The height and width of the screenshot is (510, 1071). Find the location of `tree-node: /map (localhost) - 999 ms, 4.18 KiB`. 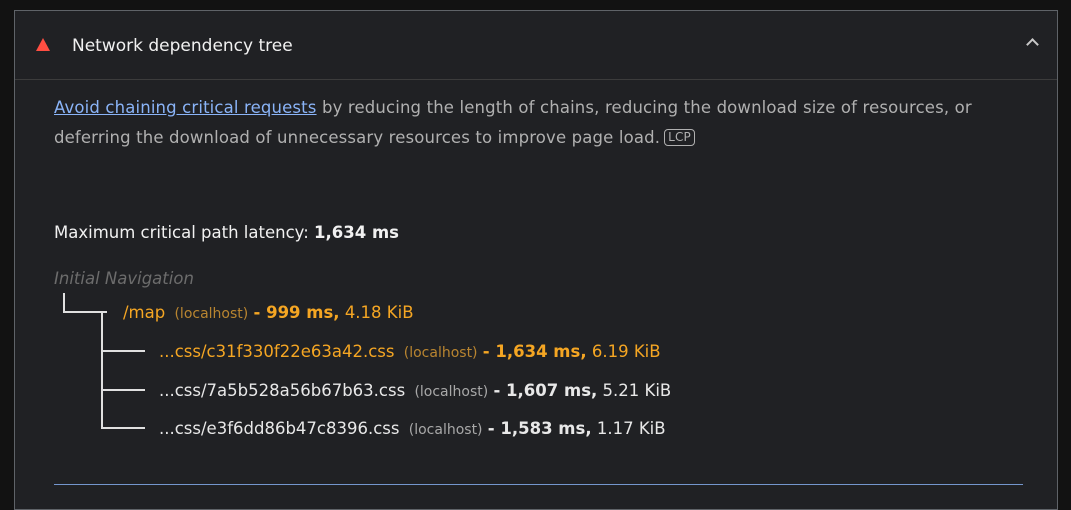

tree-node: /map (localhost) - 999 ms, 4.18 KiB is located at coordinates (268, 312).